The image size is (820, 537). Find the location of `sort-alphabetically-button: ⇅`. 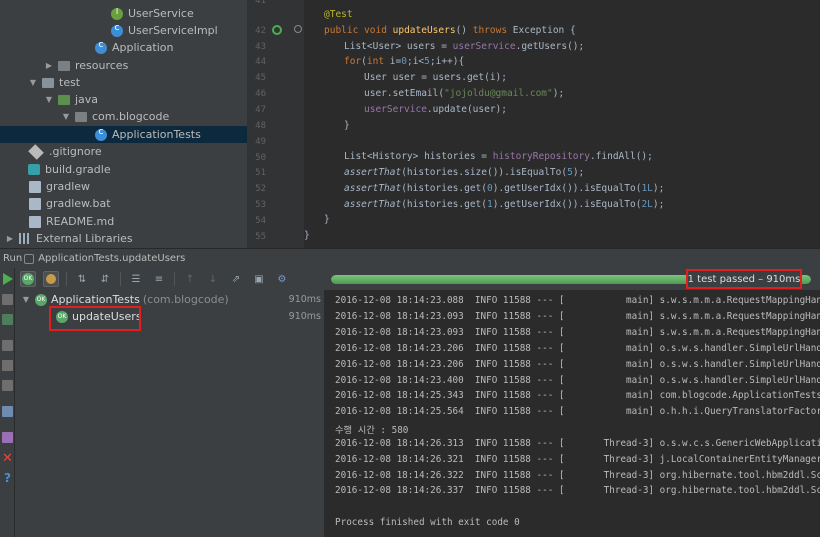

sort-alphabetically-button: ⇅ is located at coordinates (82, 279).